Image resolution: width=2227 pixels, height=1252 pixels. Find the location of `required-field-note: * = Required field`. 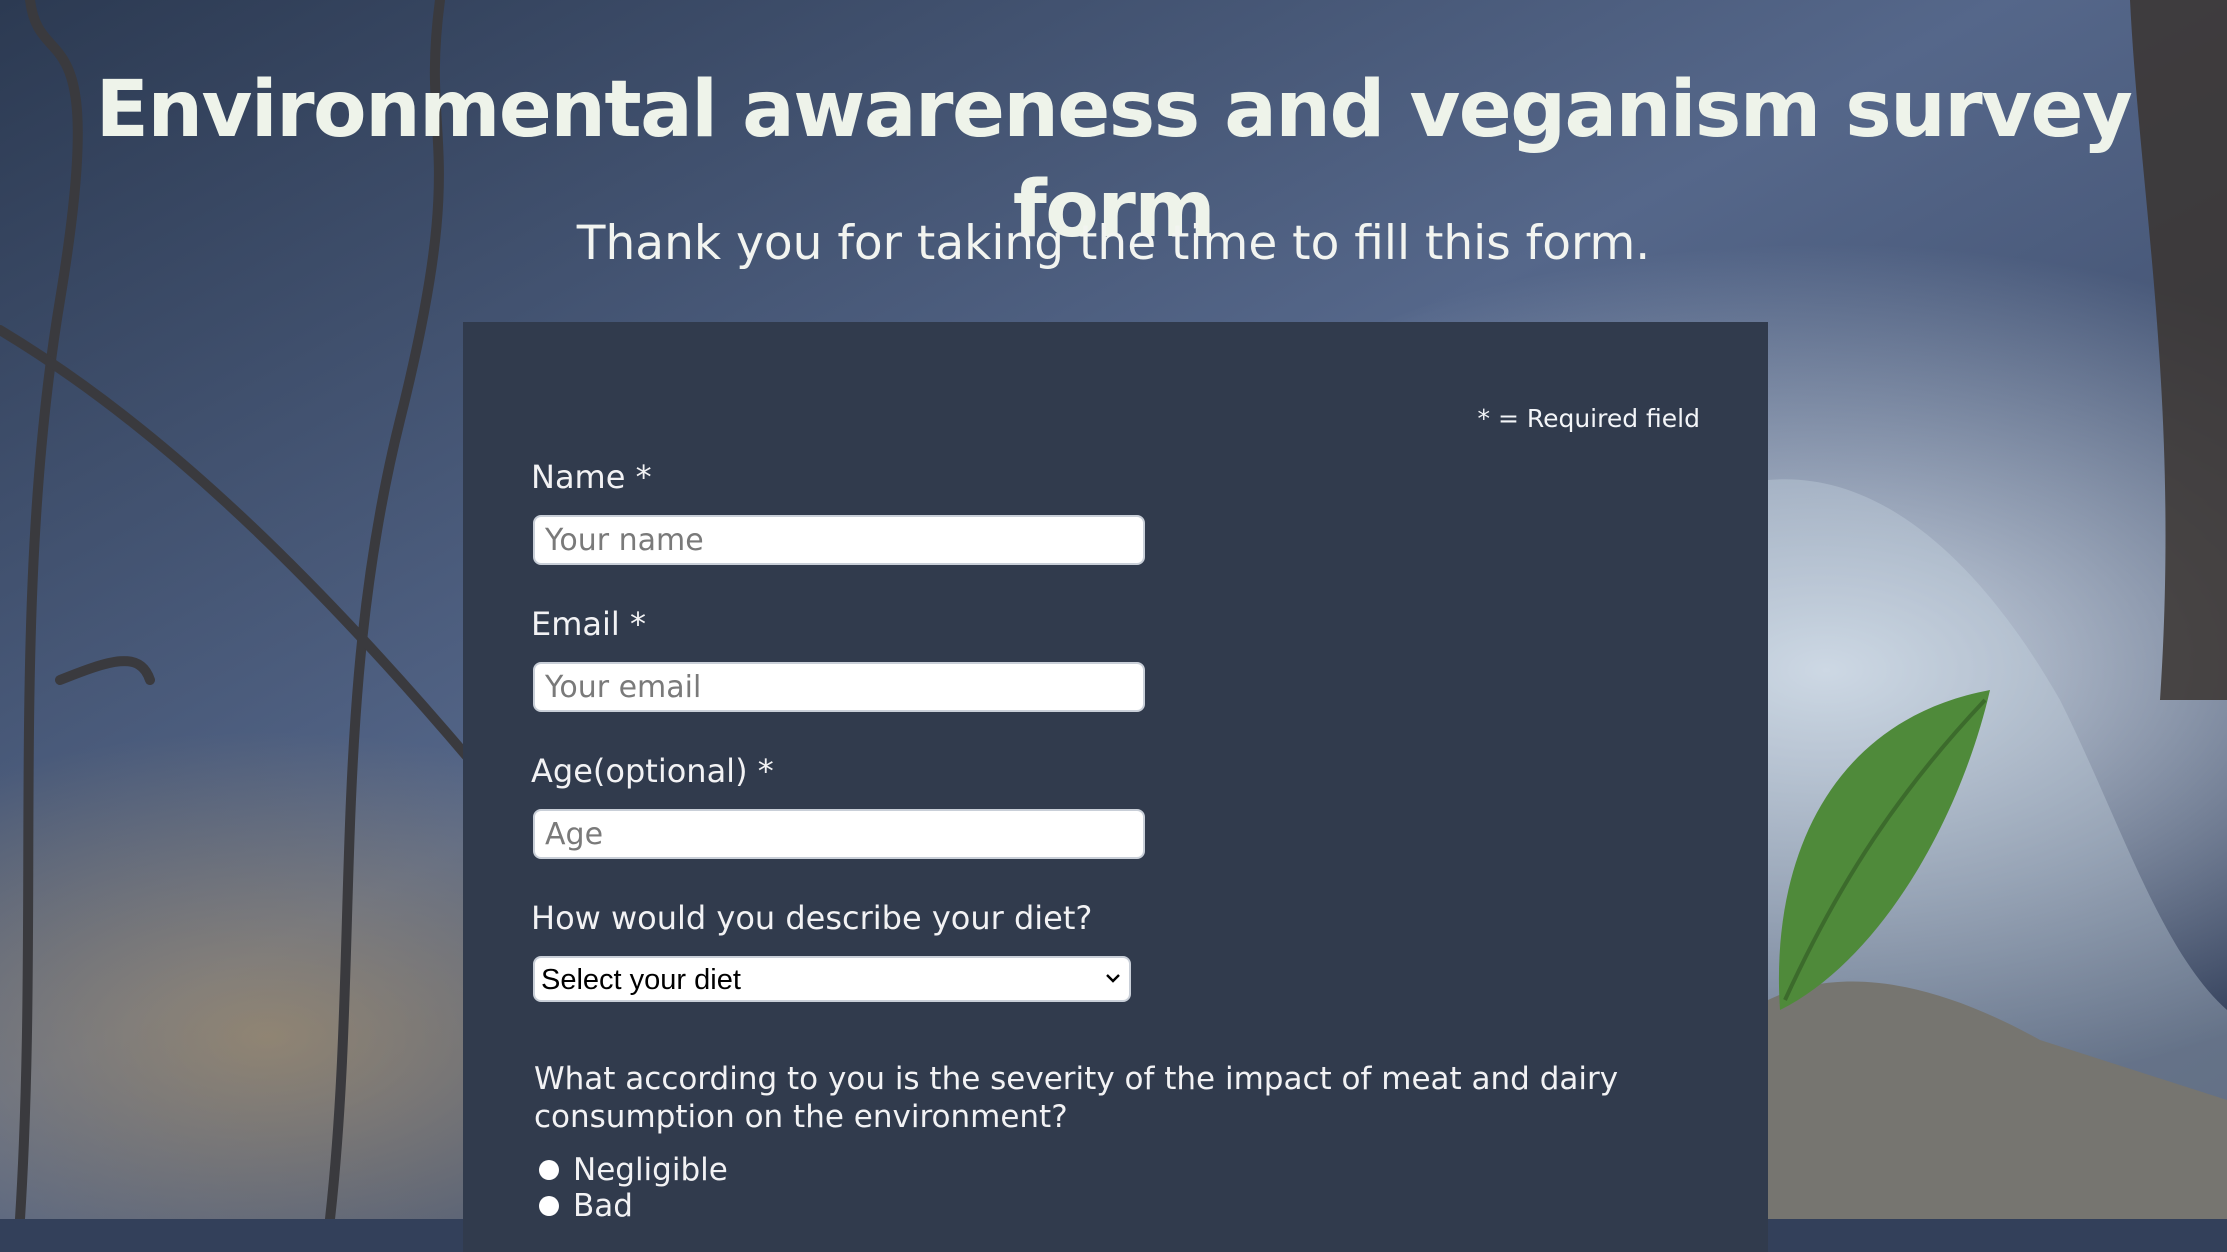

required-field-note: * = Required field is located at coordinates (1589, 418).